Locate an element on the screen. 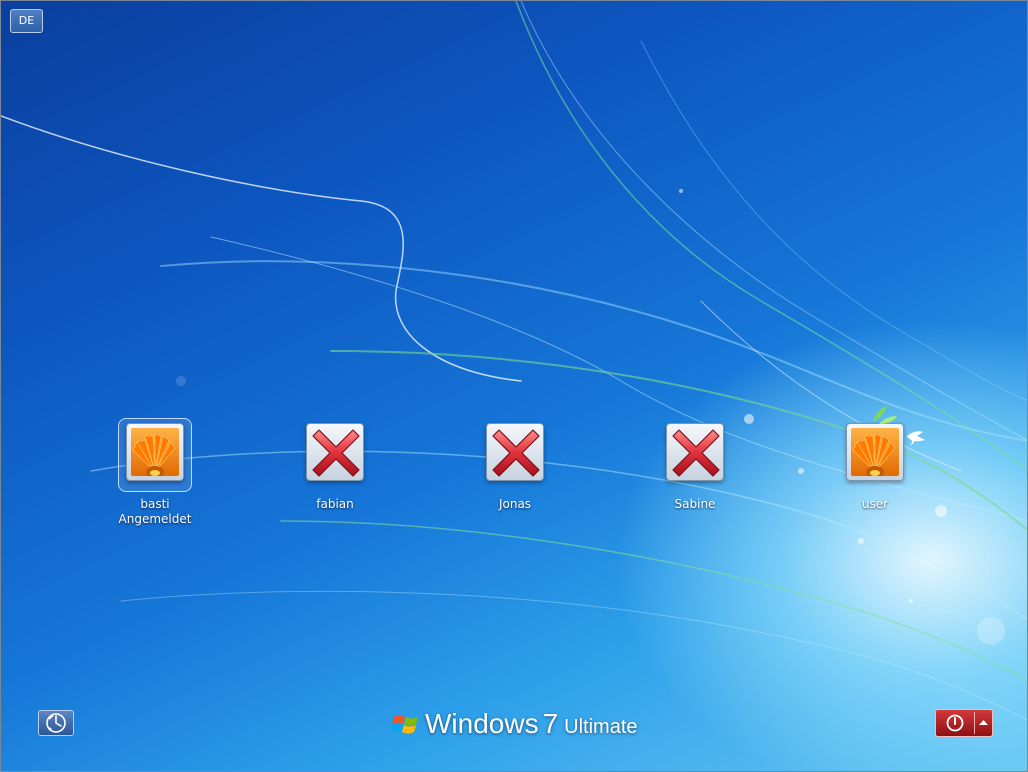 This screenshot has width=1028, height=772. windows-wordmark: Windows 7 Ultimate is located at coordinates (531, 725).